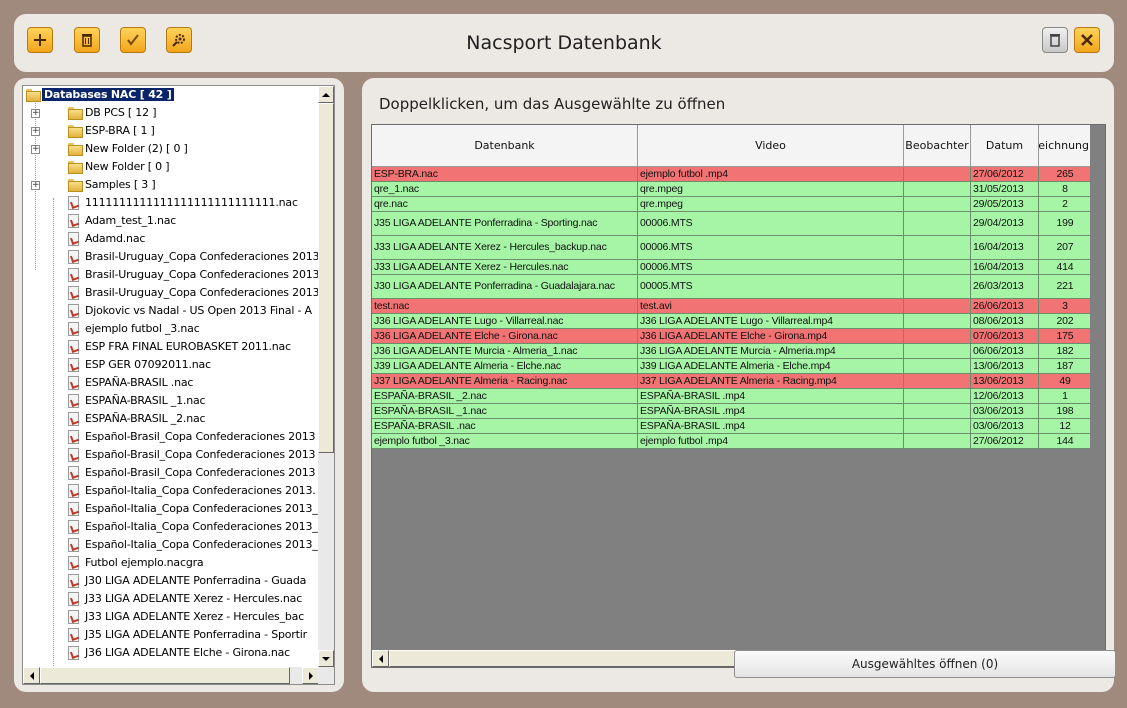 This screenshot has width=1127, height=708. I want to click on tree-file-label: J35 LIGA ADELANTE Ponferradina - Sportir, so click(196, 634).